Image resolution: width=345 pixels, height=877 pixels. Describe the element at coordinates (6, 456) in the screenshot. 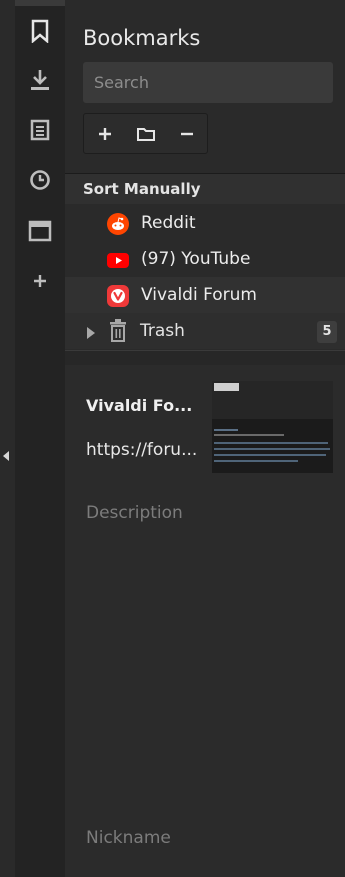

I see `collapse-panel-arrow-icon` at that location.